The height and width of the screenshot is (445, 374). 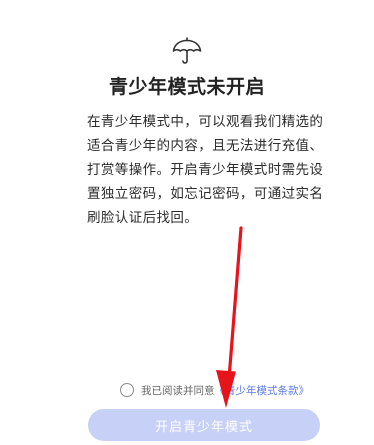 What do you see at coordinates (143, 218) in the screenshot?
I see `description-line: 刷脸认证后找回。` at bounding box center [143, 218].